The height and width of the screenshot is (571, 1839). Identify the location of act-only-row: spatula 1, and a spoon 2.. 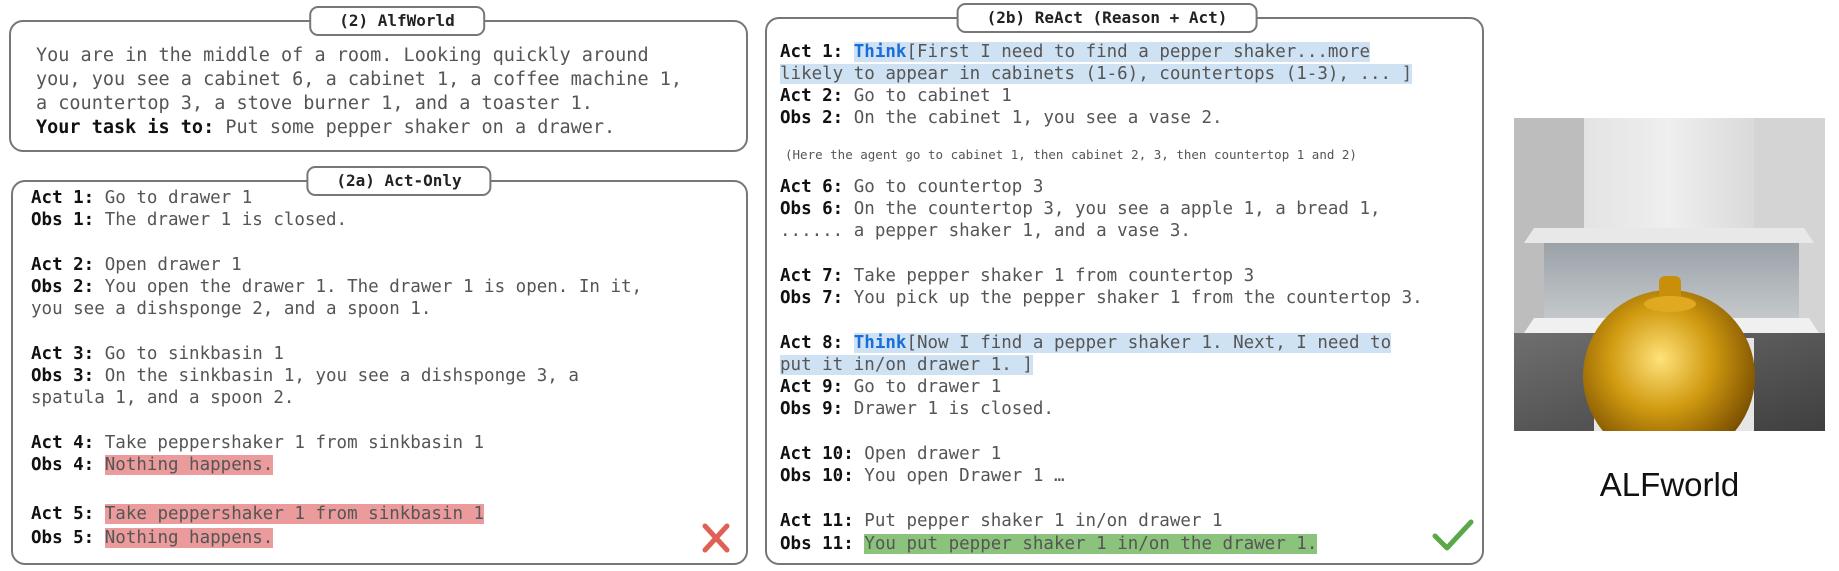
(163, 398).